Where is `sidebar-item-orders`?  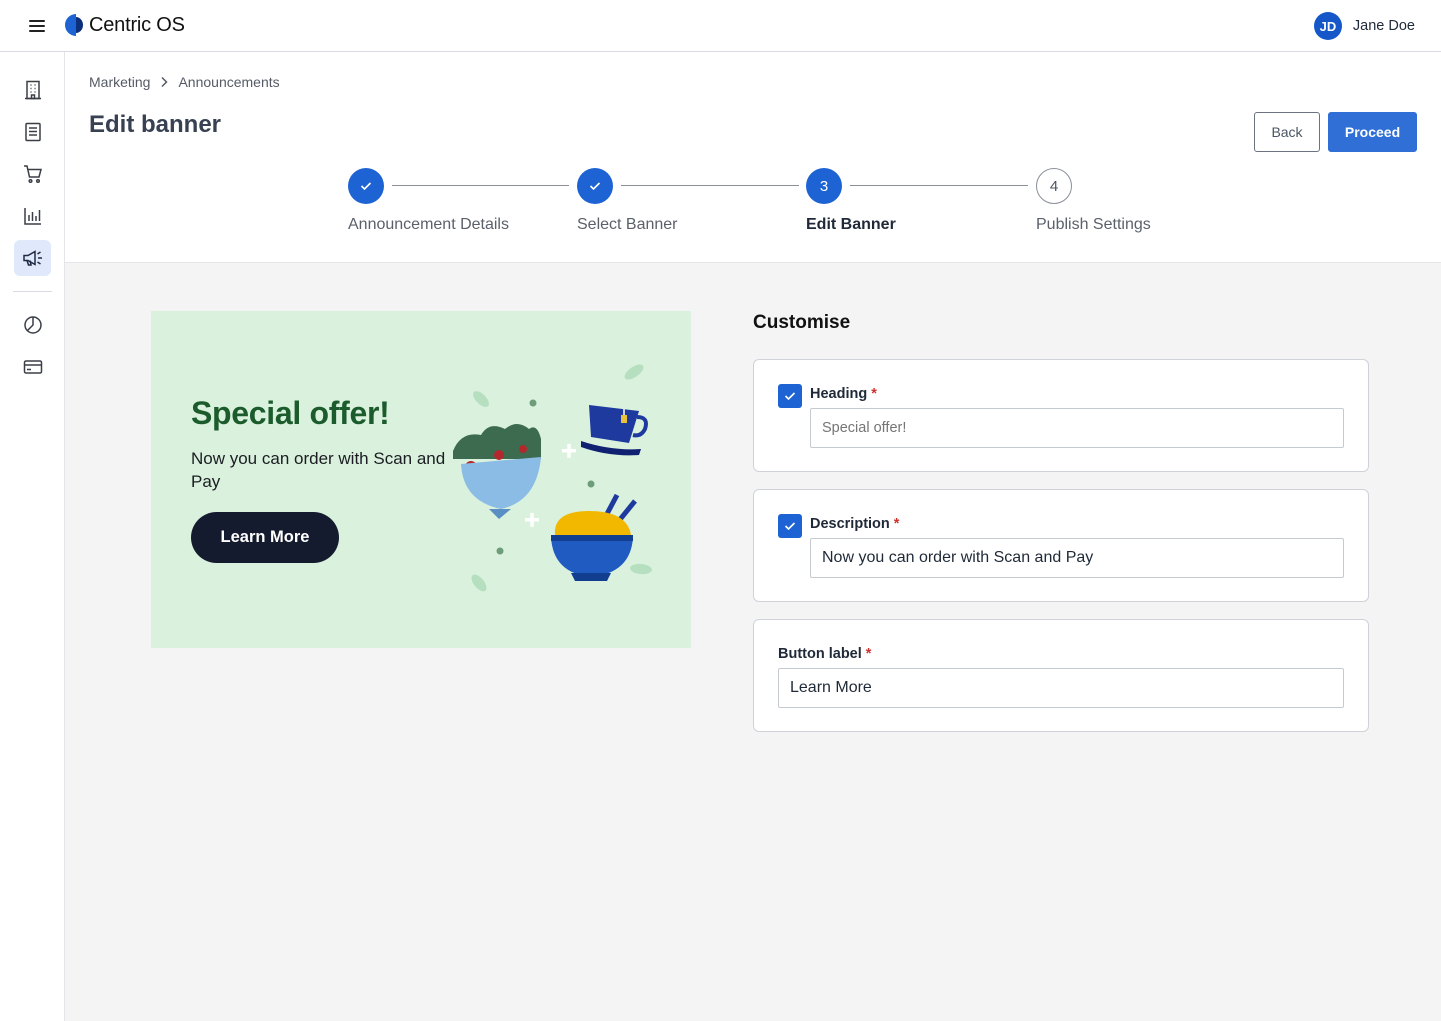
sidebar-item-orders is located at coordinates (32, 174).